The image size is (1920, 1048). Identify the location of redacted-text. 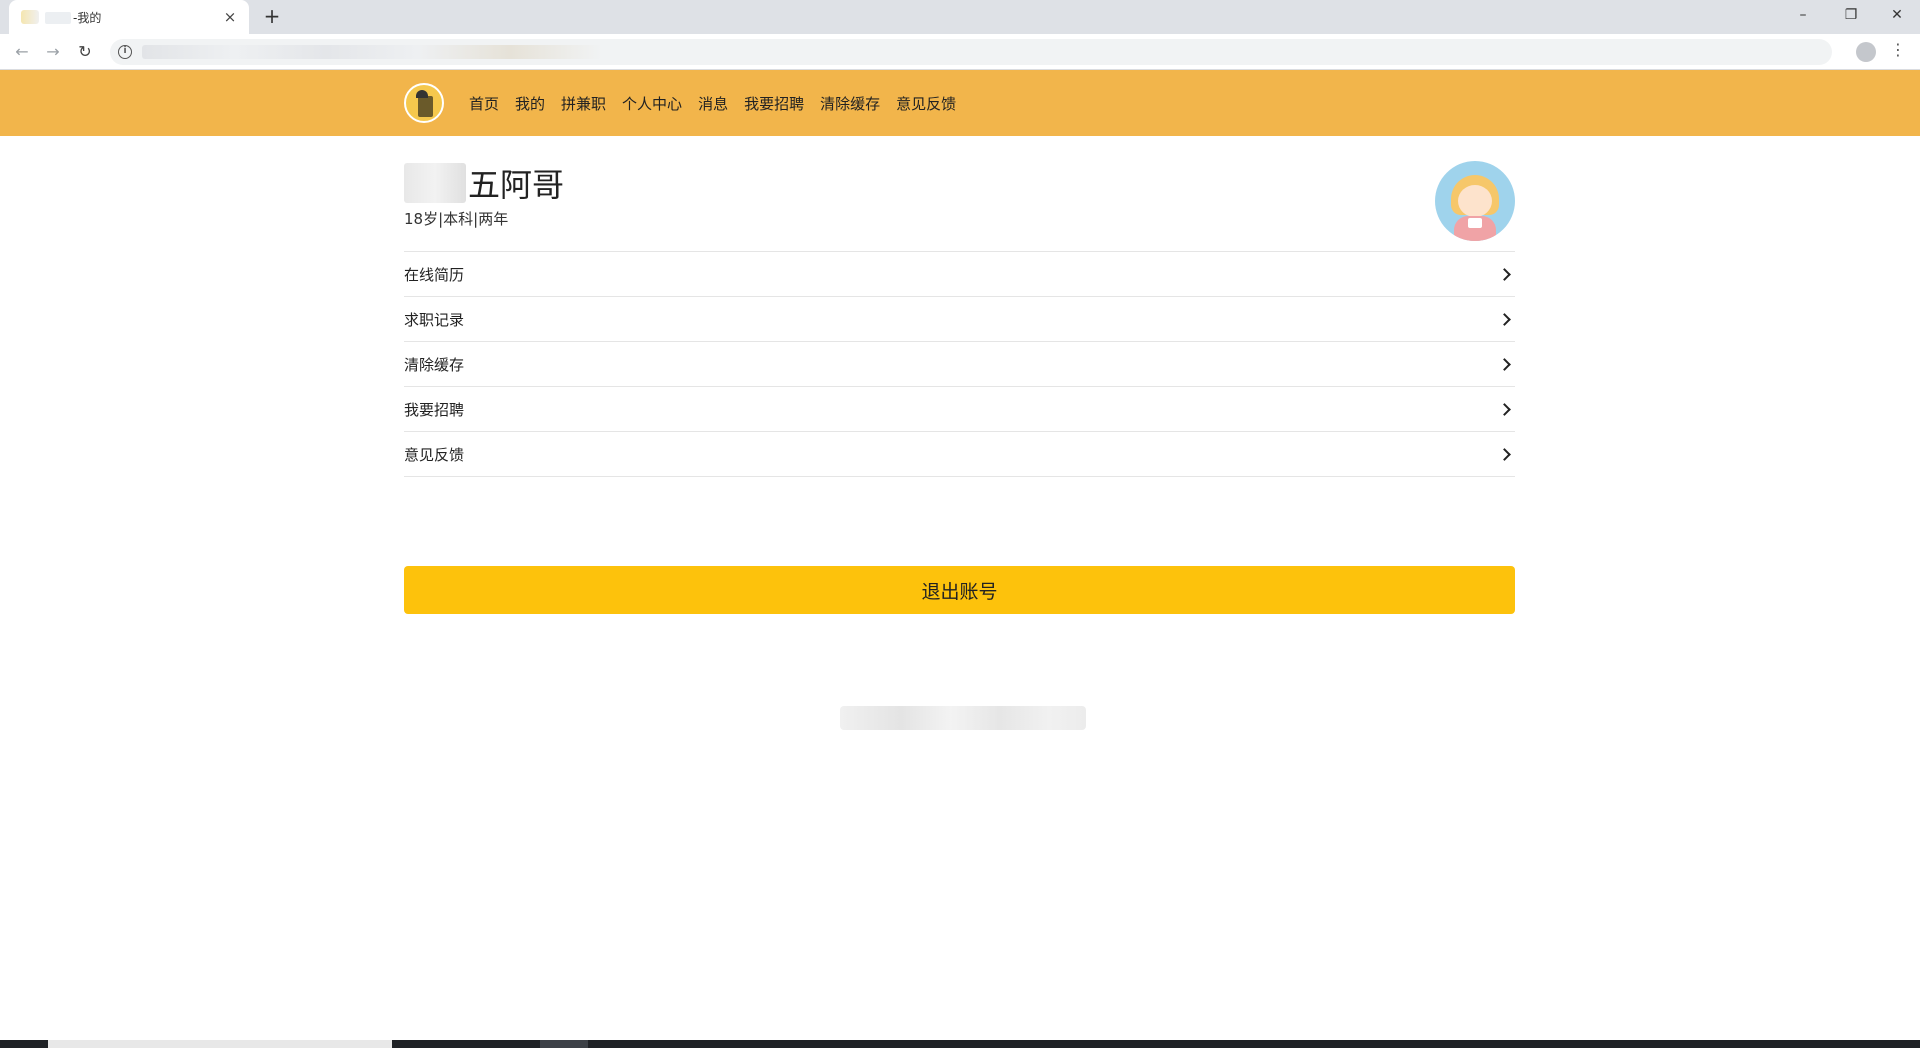
(58, 18).